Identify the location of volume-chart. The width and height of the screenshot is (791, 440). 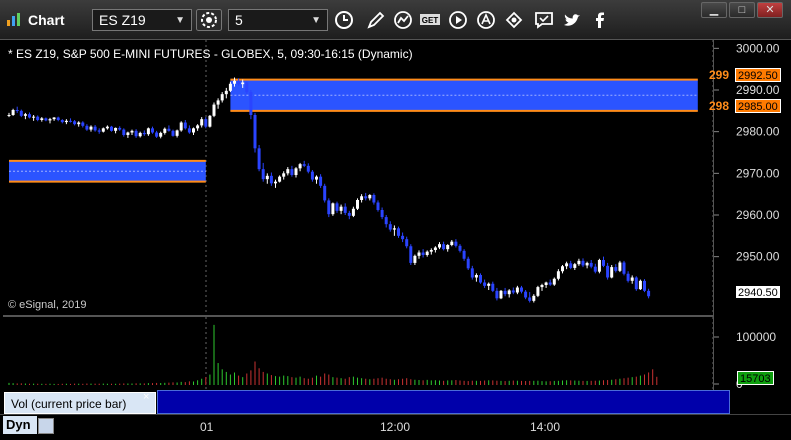
(358, 353).